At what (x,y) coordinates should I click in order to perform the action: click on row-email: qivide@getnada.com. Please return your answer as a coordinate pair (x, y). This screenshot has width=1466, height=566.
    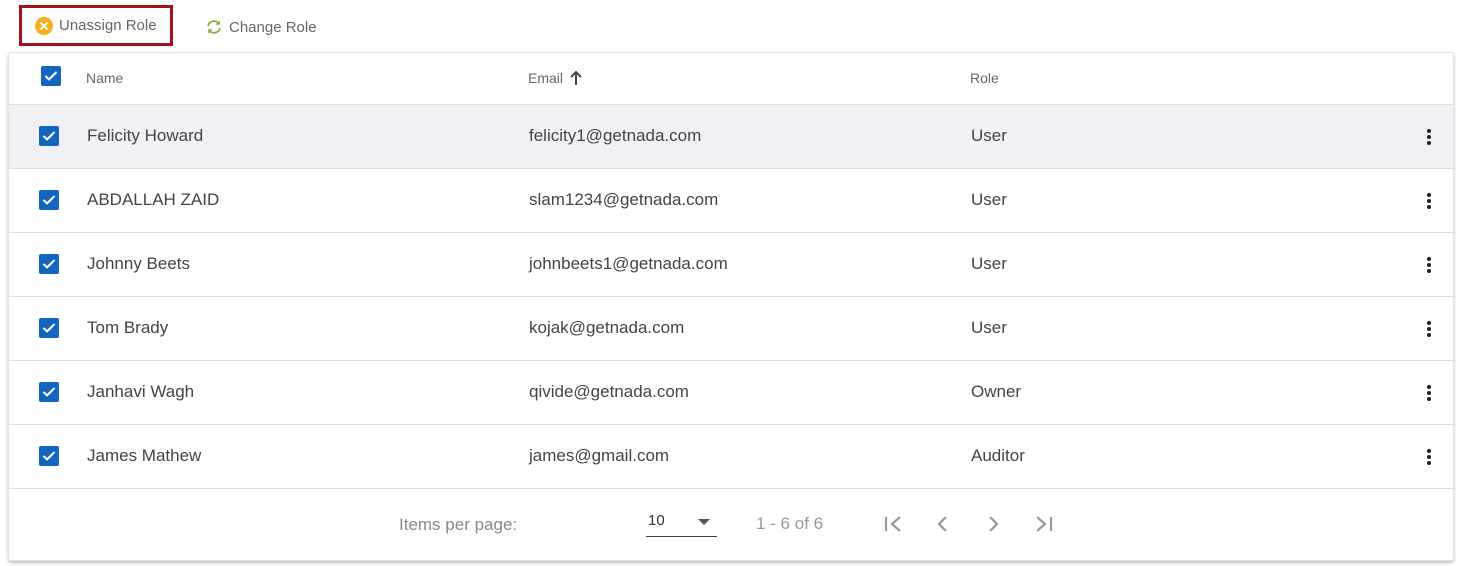
    Looking at the image, I should click on (609, 391).